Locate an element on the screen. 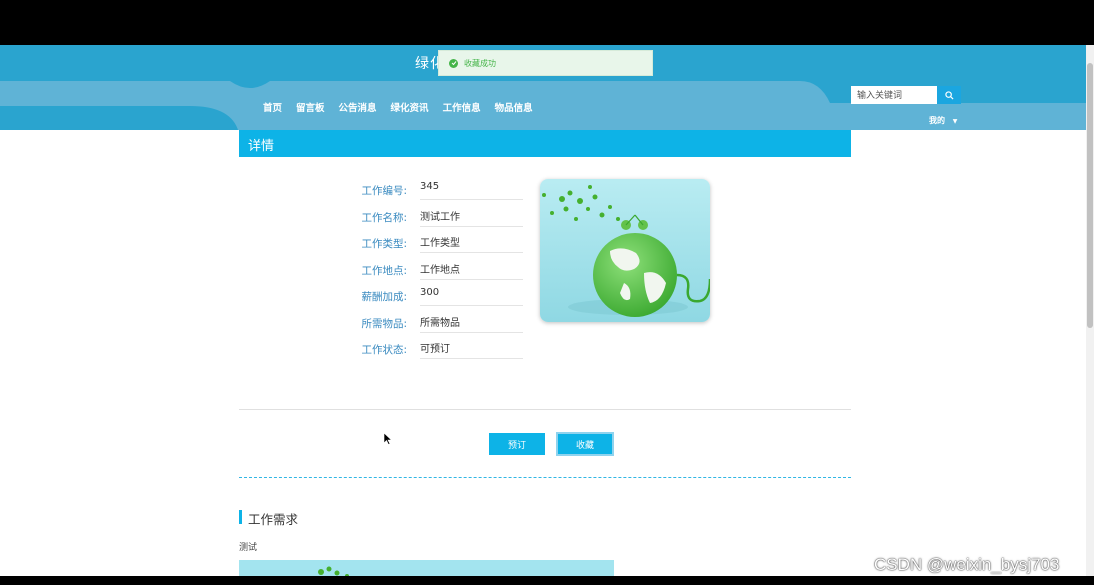 The width and height of the screenshot is (1094, 585). scrollbar-thumb is located at coordinates (1090, 195).